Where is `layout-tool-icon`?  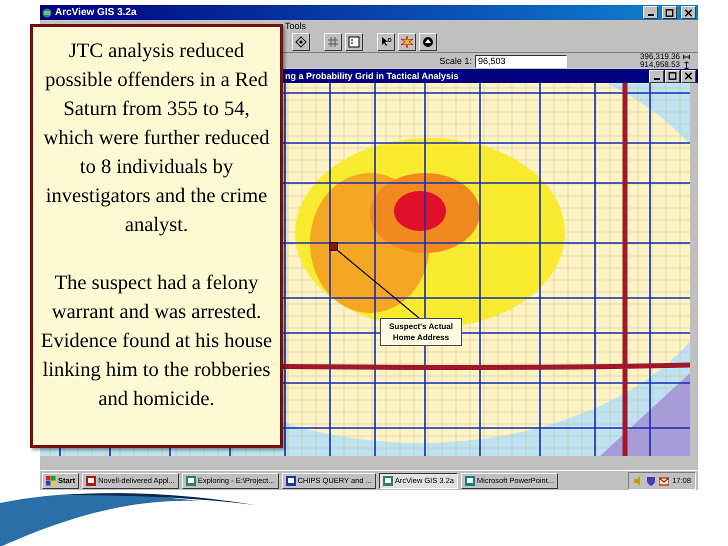 layout-tool-icon is located at coordinates (354, 42).